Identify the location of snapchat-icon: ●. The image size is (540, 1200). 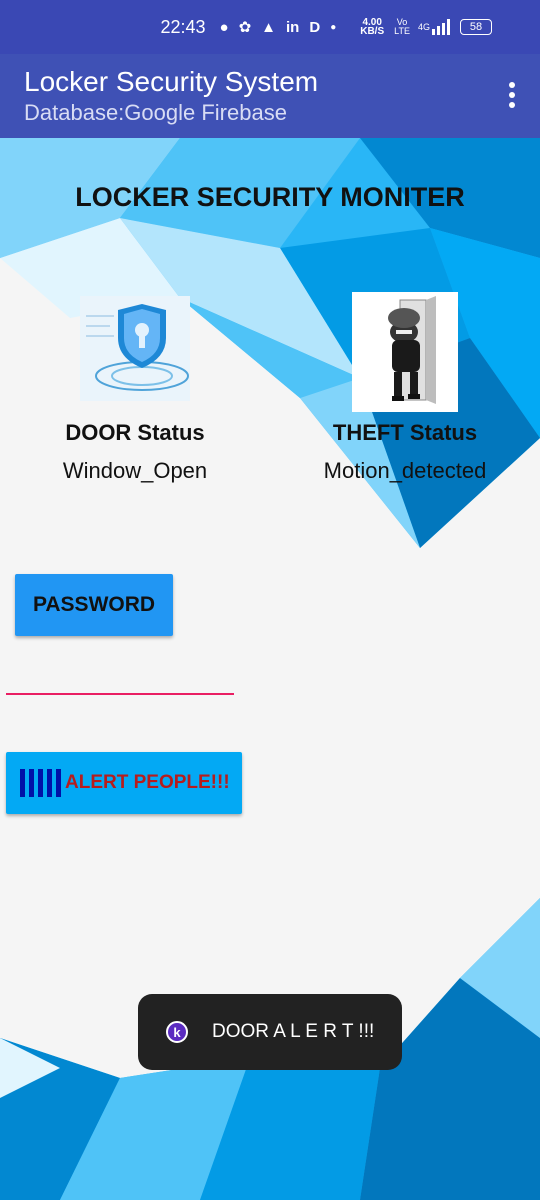
(224, 27).